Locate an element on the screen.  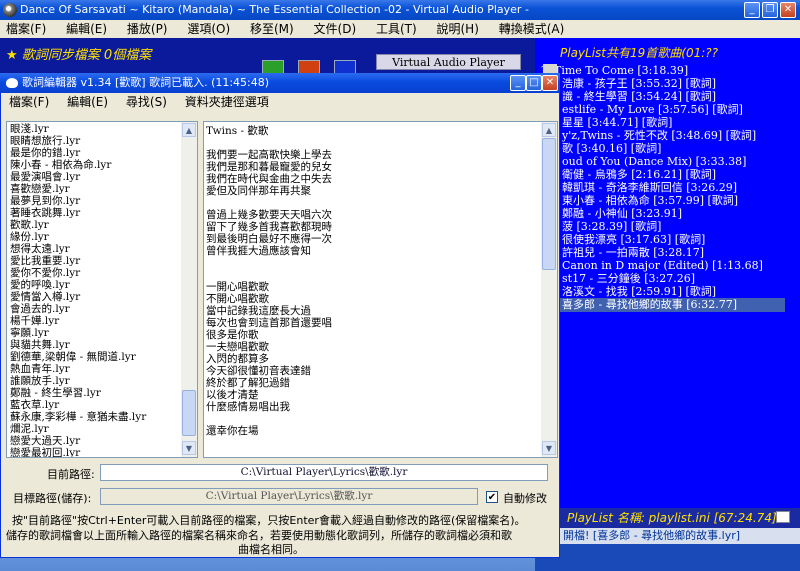
dest-path-input: C:\Virtual Player\Lyrics\歡歌.lyr is located at coordinates (289, 496).